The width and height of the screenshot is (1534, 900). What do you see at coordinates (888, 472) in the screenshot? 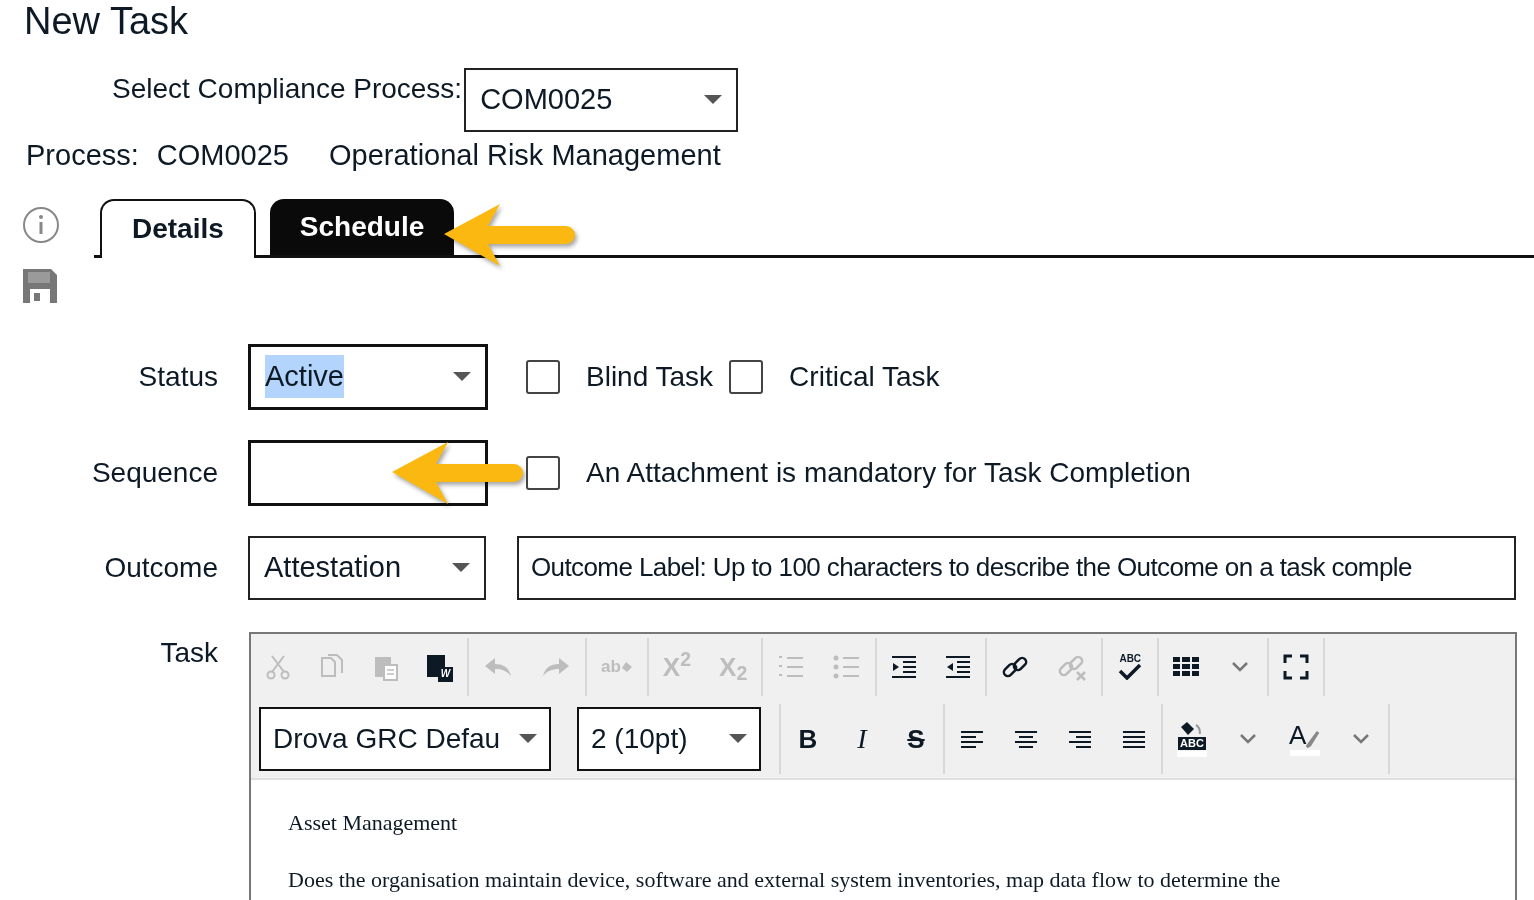
I see `checkbox-label: An Attachment is mandatory for Task Completion` at bounding box center [888, 472].